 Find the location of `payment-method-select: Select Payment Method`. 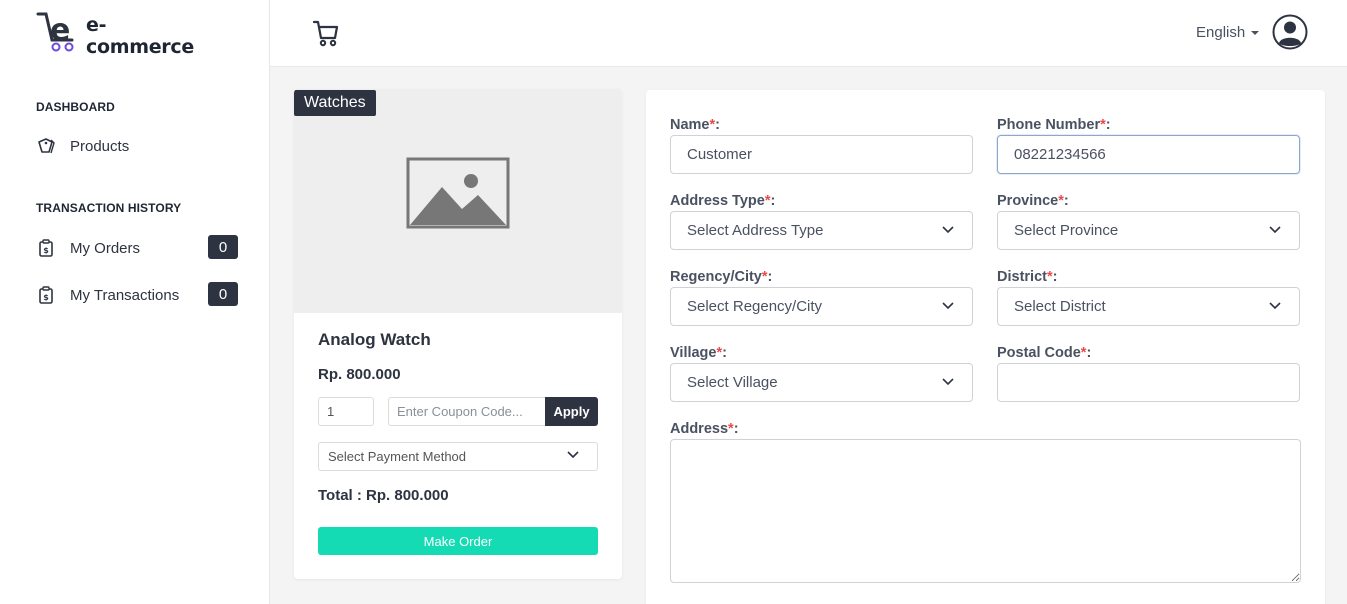

payment-method-select: Select Payment Method is located at coordinates (458, 456).